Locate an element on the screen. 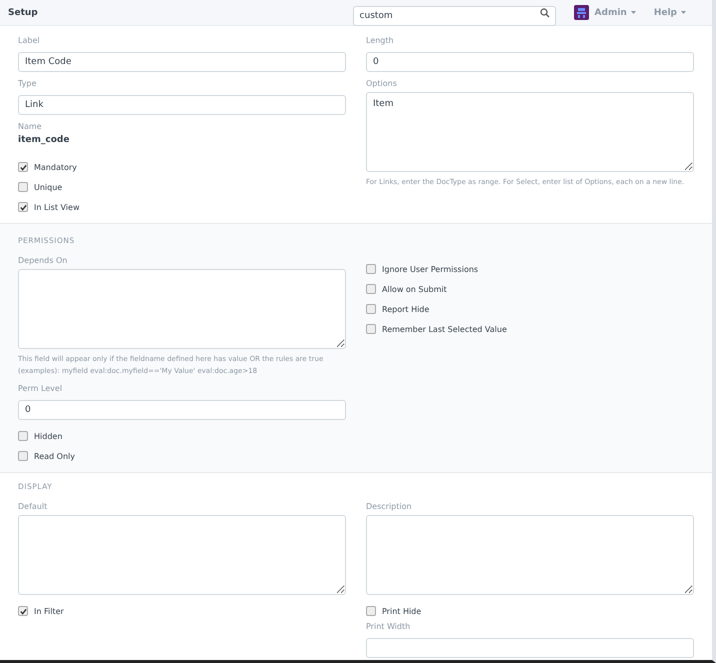 This screenshot has height=663, width=716. field-label: Depends On is located at coordinates (43, 261).